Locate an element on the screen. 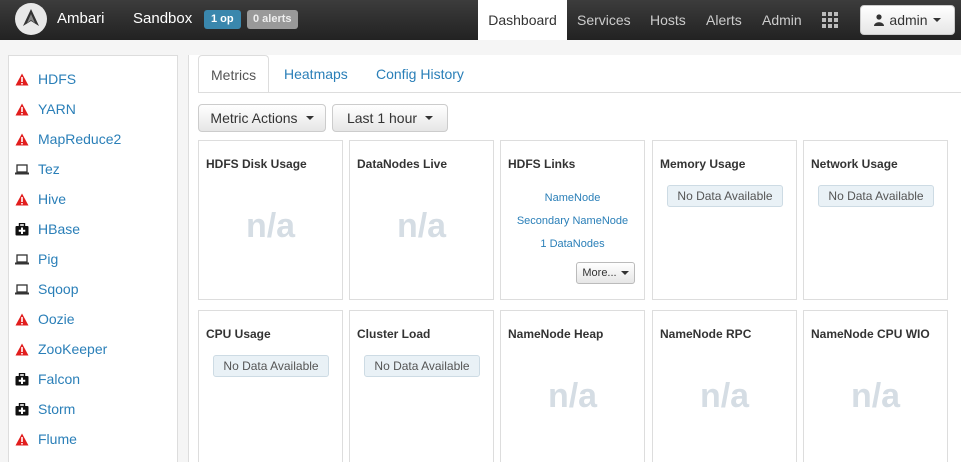  sidebar-item-hdfs: HDFS is located at coordinates (44, 79).